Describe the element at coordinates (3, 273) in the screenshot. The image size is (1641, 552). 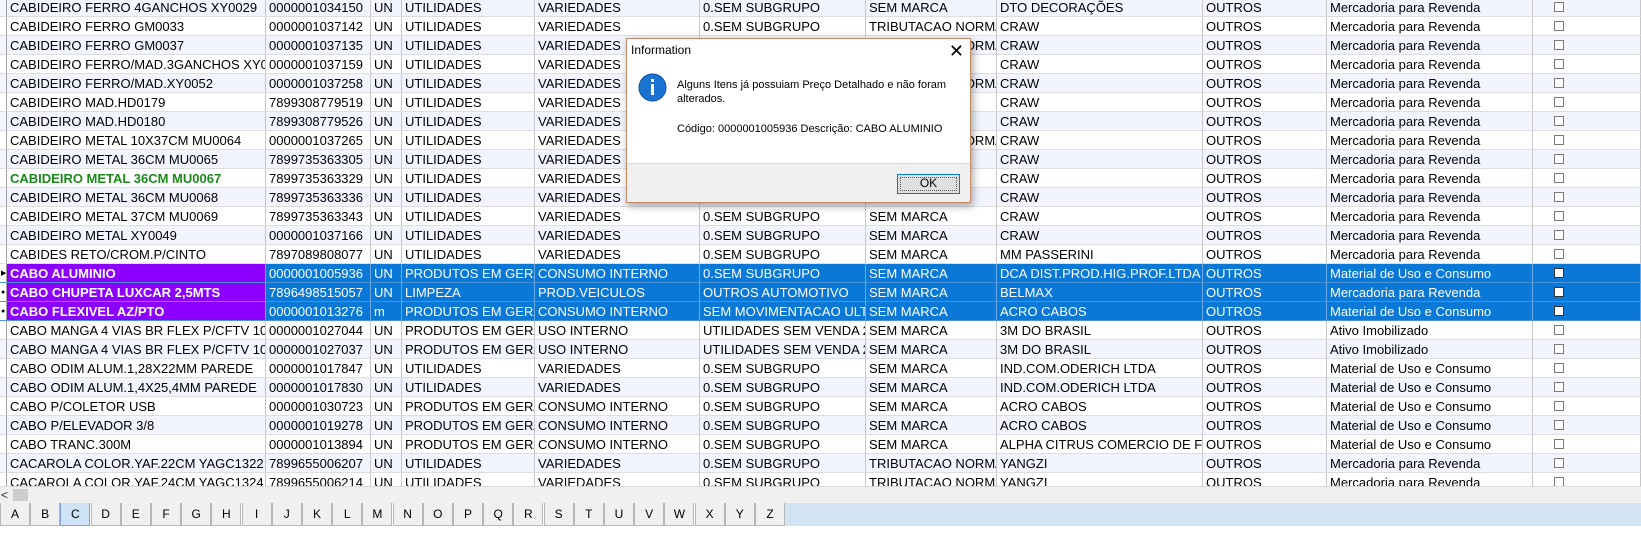
I see `row-indicator: ▶` at that location.